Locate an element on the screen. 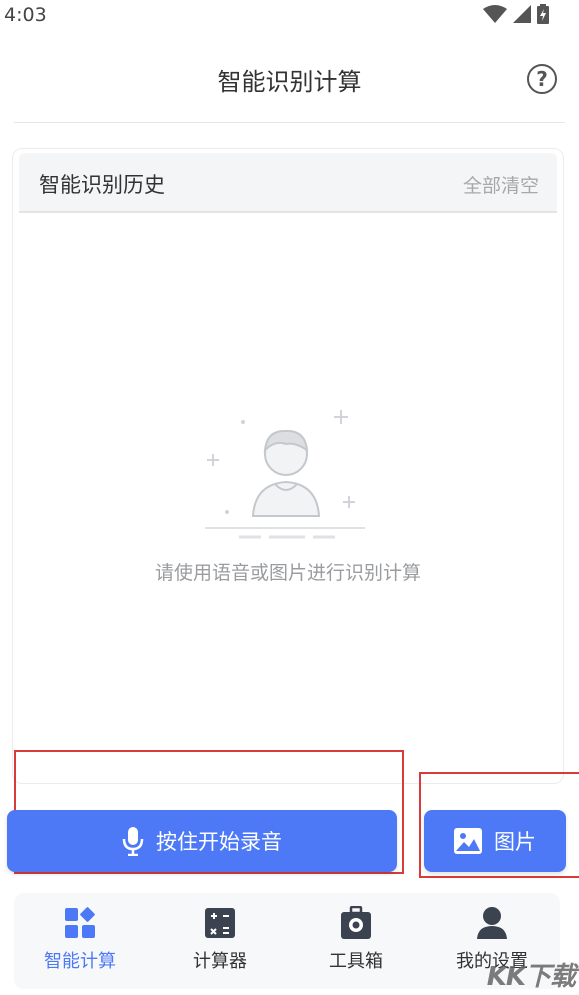 The height and width of the screenshot is (995, 579). microphone-icon is located at coordinates (133, 841).